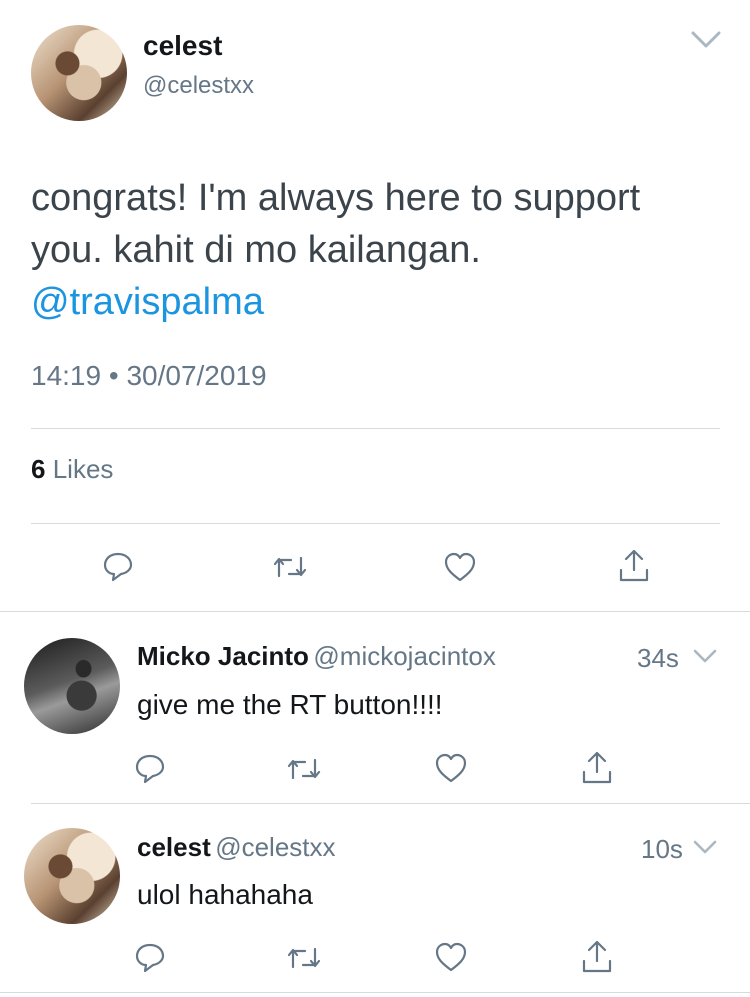  What do you see at coordinates (79, 73) in the screenshot?
I see `author-avatar` at bounding box center [79, 73].